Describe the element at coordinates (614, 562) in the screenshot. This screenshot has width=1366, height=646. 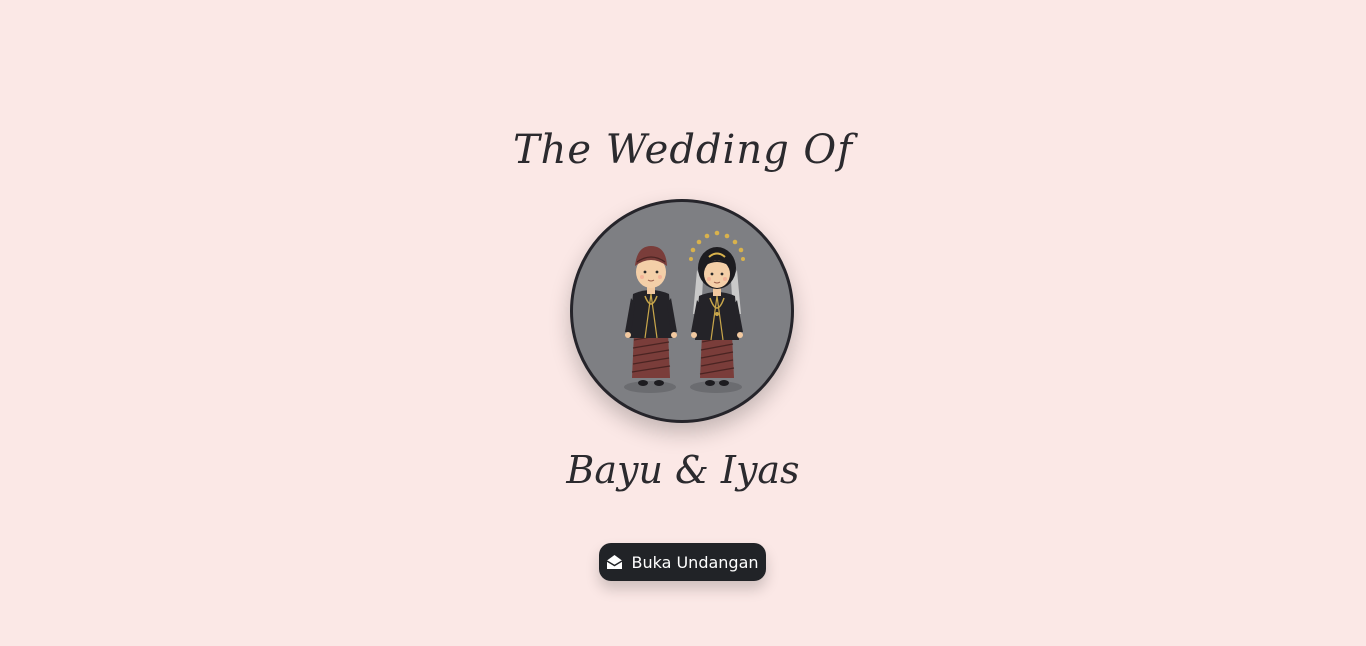
I see `envelope-open-icon` at that location.